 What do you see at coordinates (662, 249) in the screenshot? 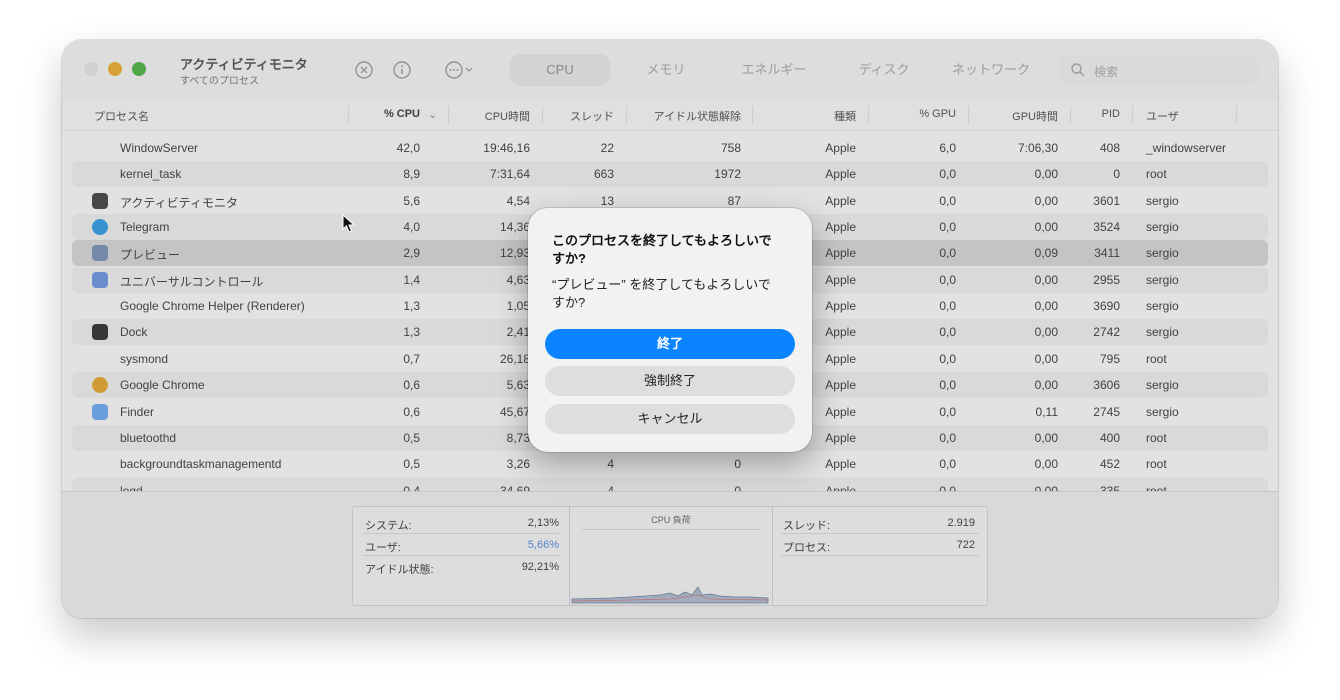
I see `dialog-title: このプロセスを終了してもよろしいですか?` at bounding box center [662, 249].